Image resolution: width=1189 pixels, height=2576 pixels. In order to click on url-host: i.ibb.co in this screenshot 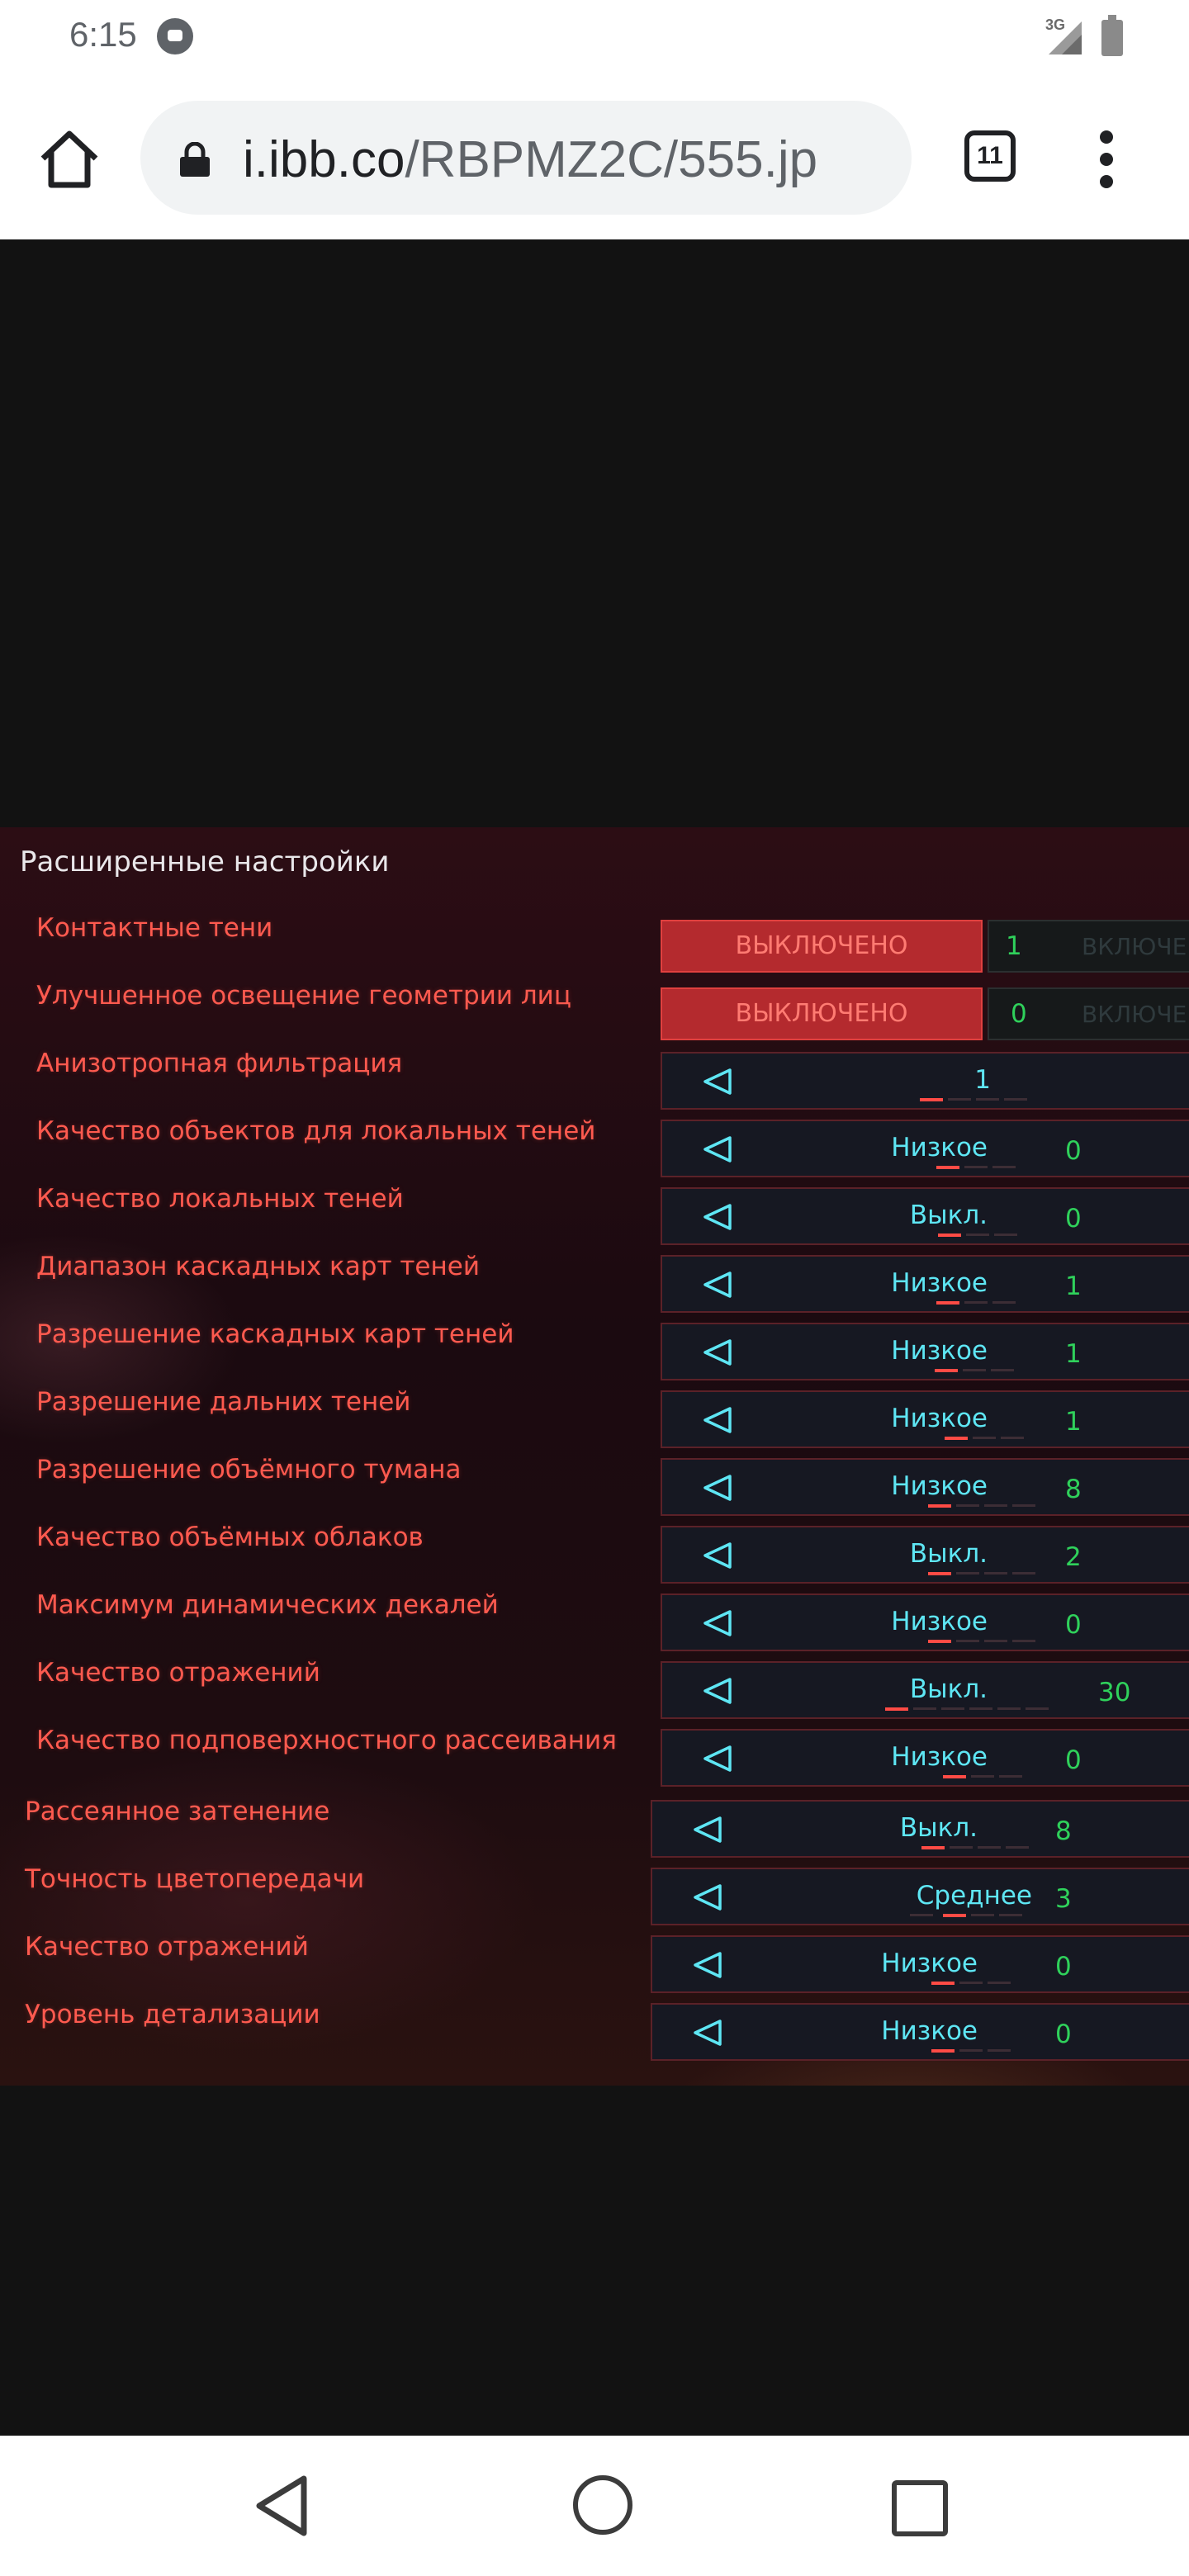, I will do `click(324, 159)`.